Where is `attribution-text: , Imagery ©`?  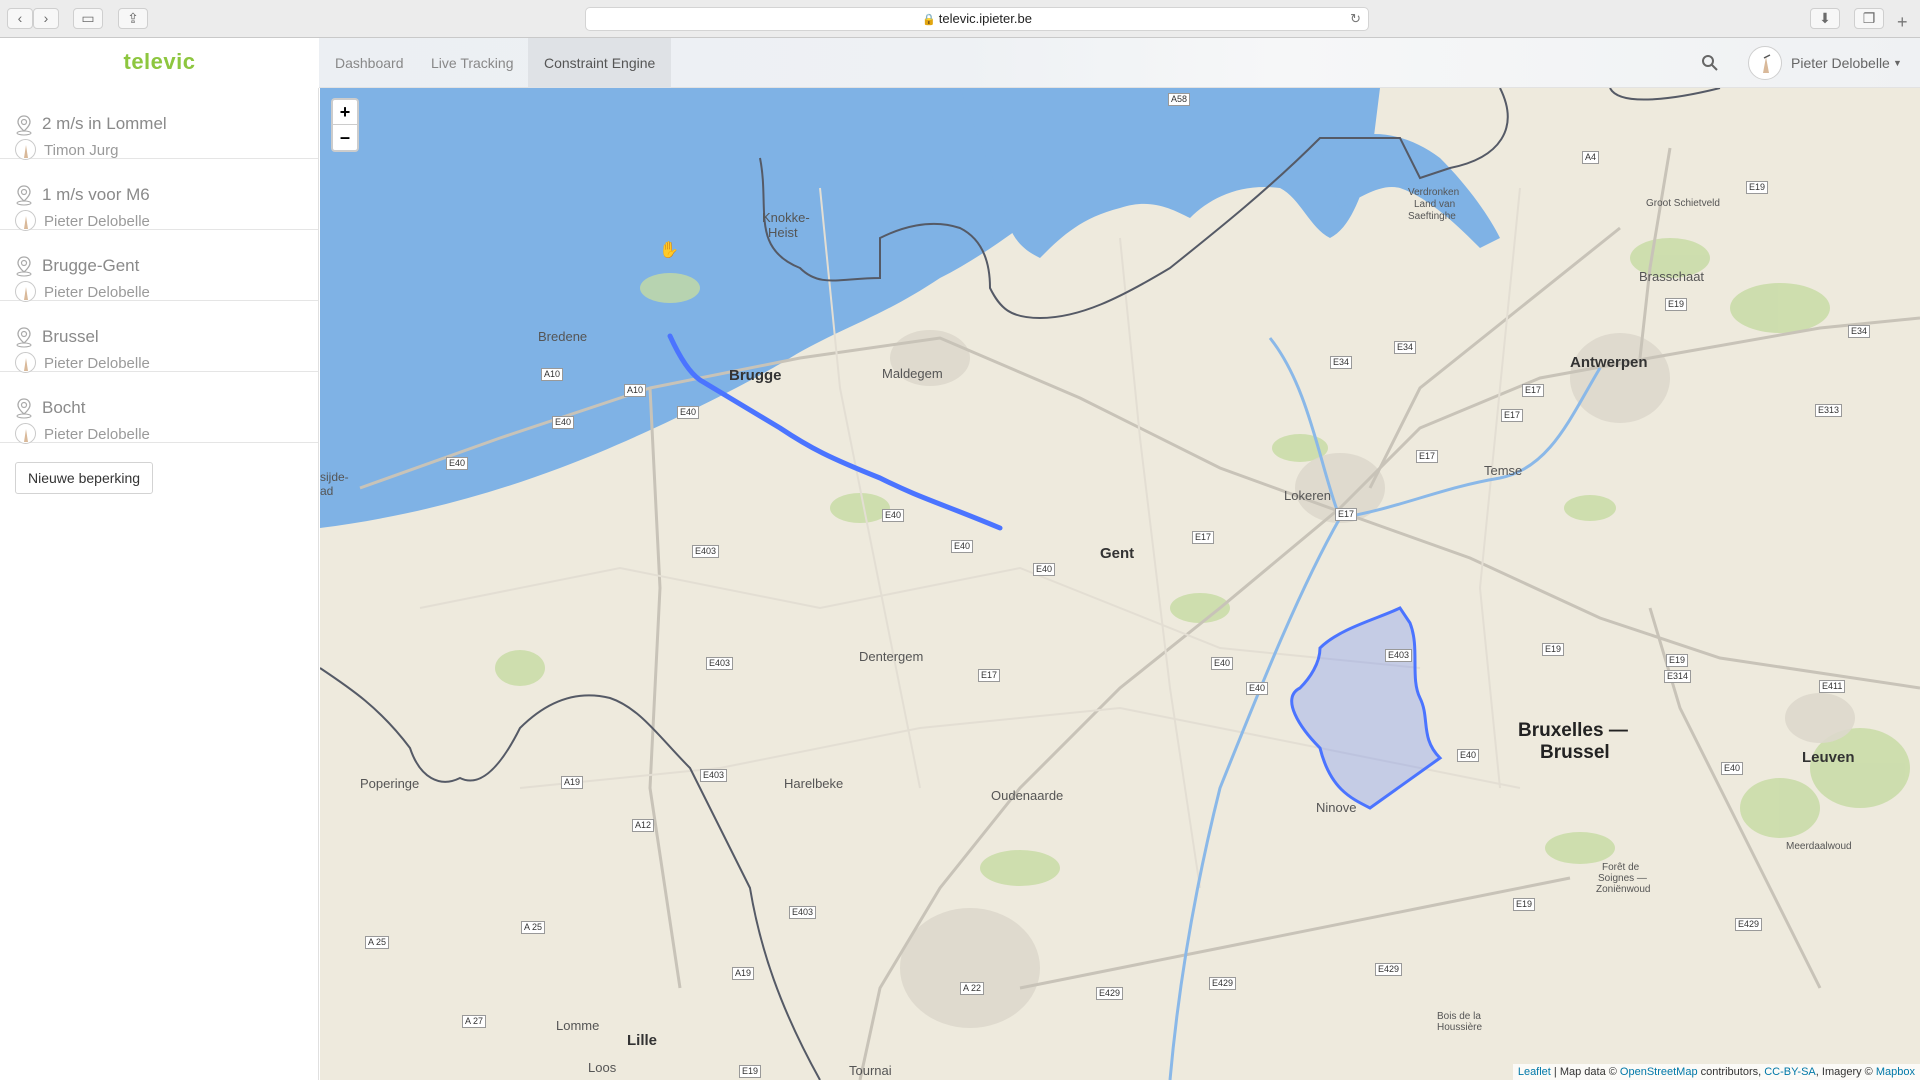 attribution-text: , Imagery © is located at coordinates (1845, 1072).